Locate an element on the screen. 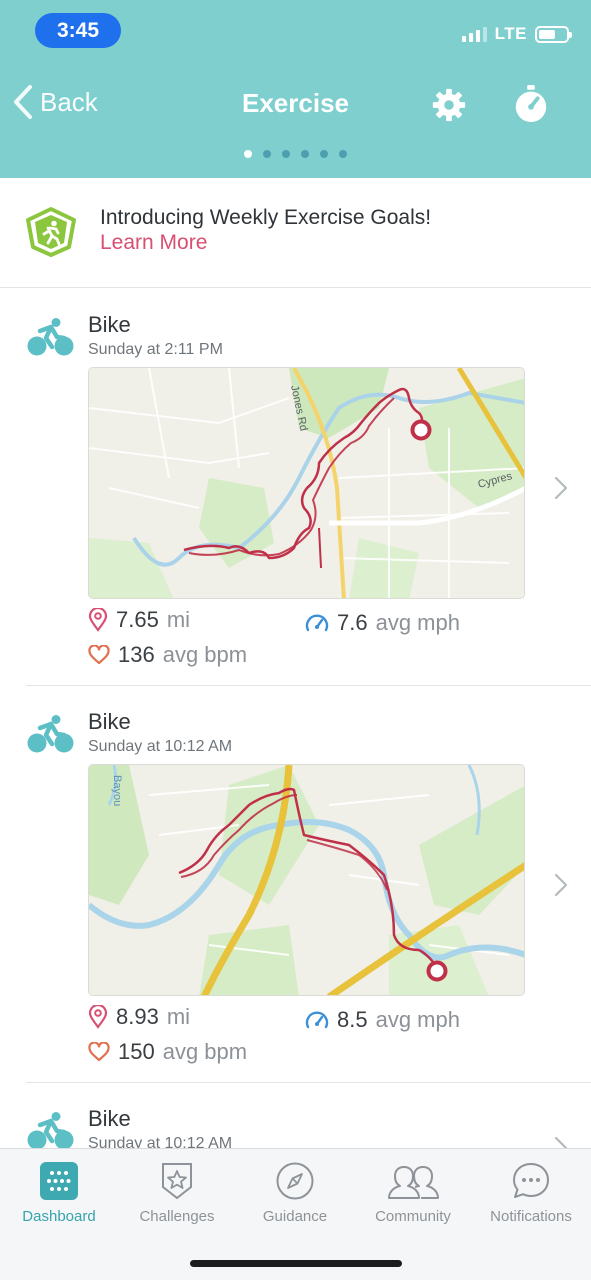 The image size is (591, 1280). back-button: Back is located at coordinates (55, 102).